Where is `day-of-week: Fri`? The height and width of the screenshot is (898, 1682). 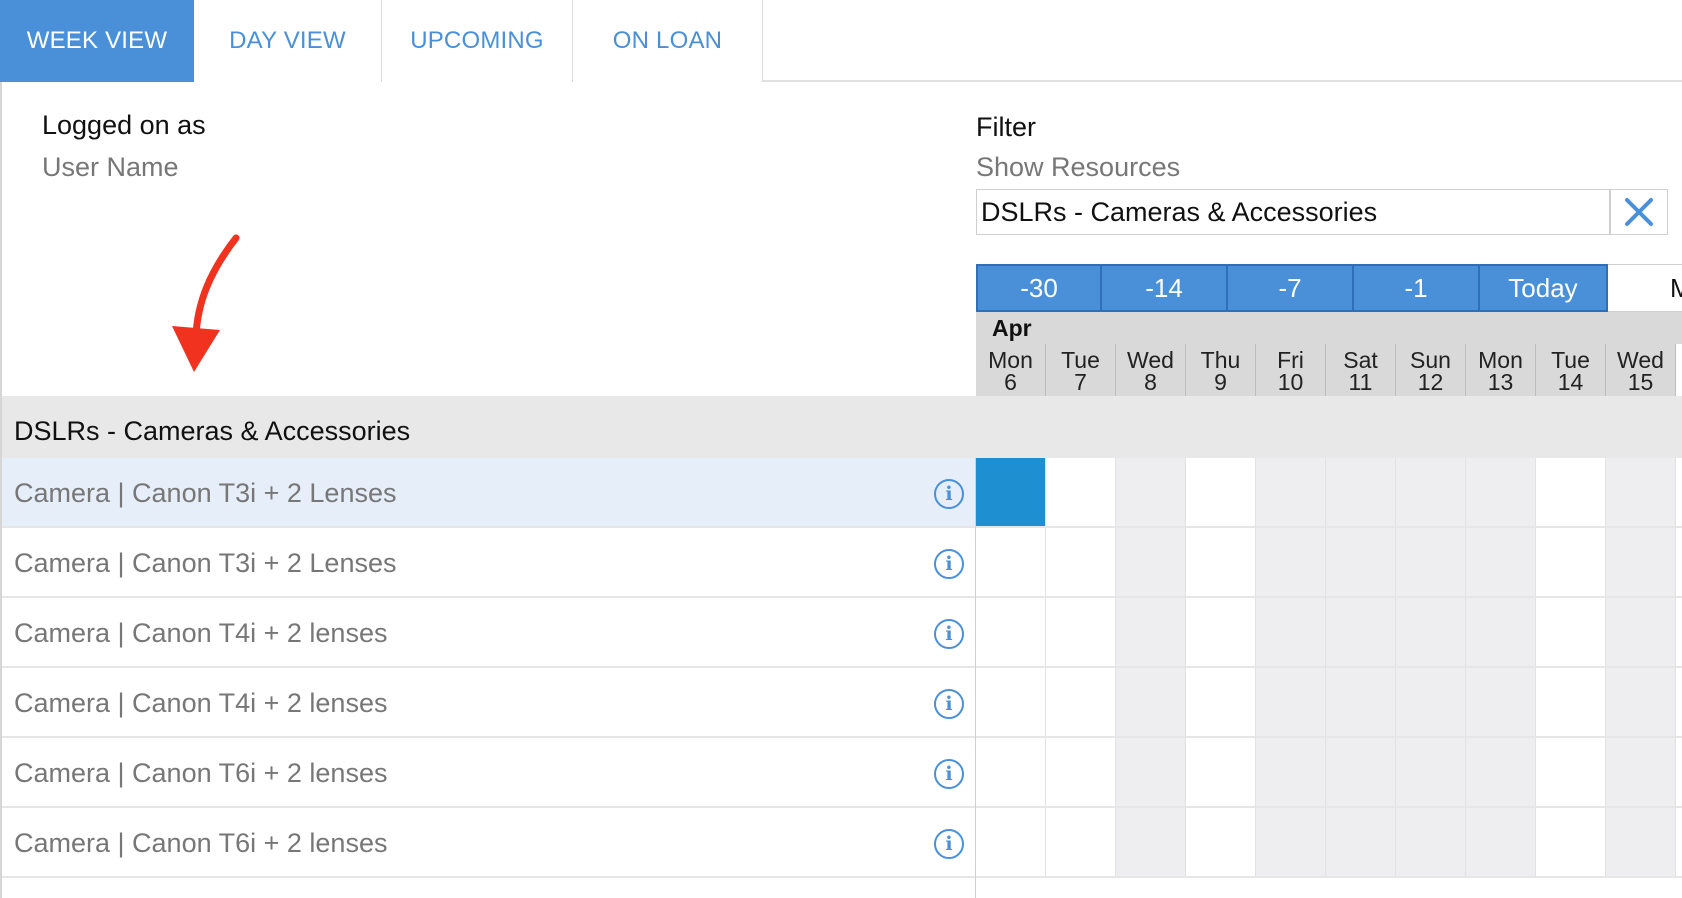 day-of-week: Fri is located at coordinates (1290, 360).